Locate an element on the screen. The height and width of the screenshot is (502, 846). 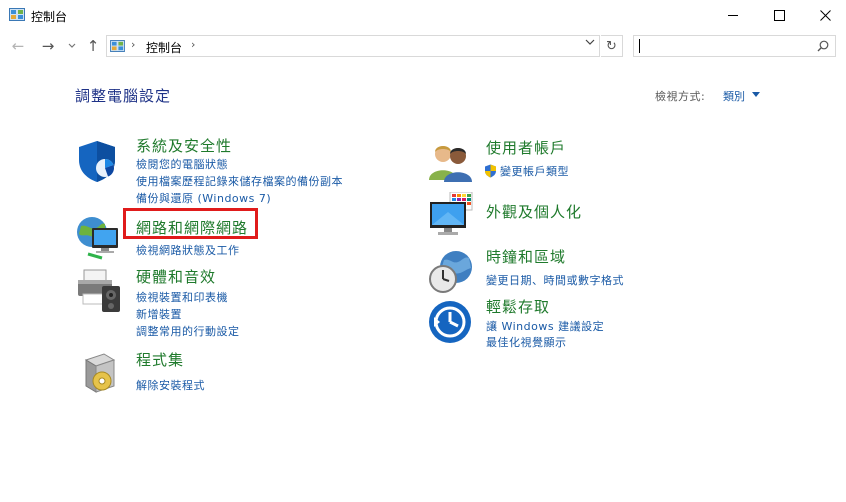
link-file-history-backup: 使用檔案歷程記錄來儲存檔案的備份副本 is located at coordinates (239, 181).